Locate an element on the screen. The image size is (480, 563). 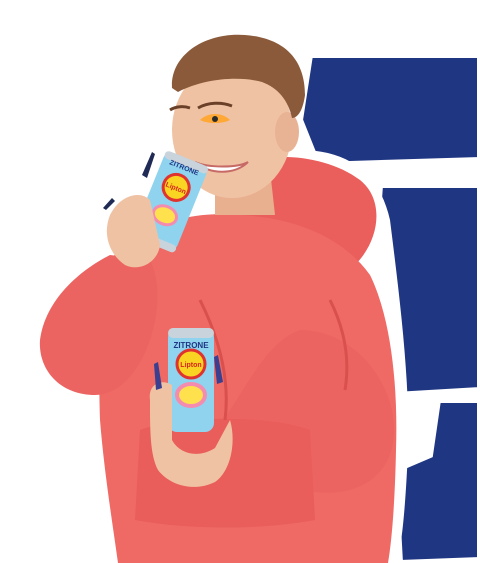
eye is located at coordinates (215, 119).